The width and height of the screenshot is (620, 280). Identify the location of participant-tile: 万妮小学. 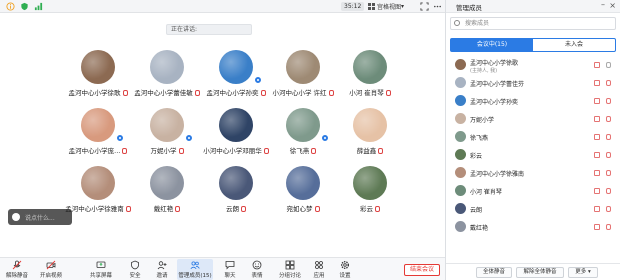
(167, 134).